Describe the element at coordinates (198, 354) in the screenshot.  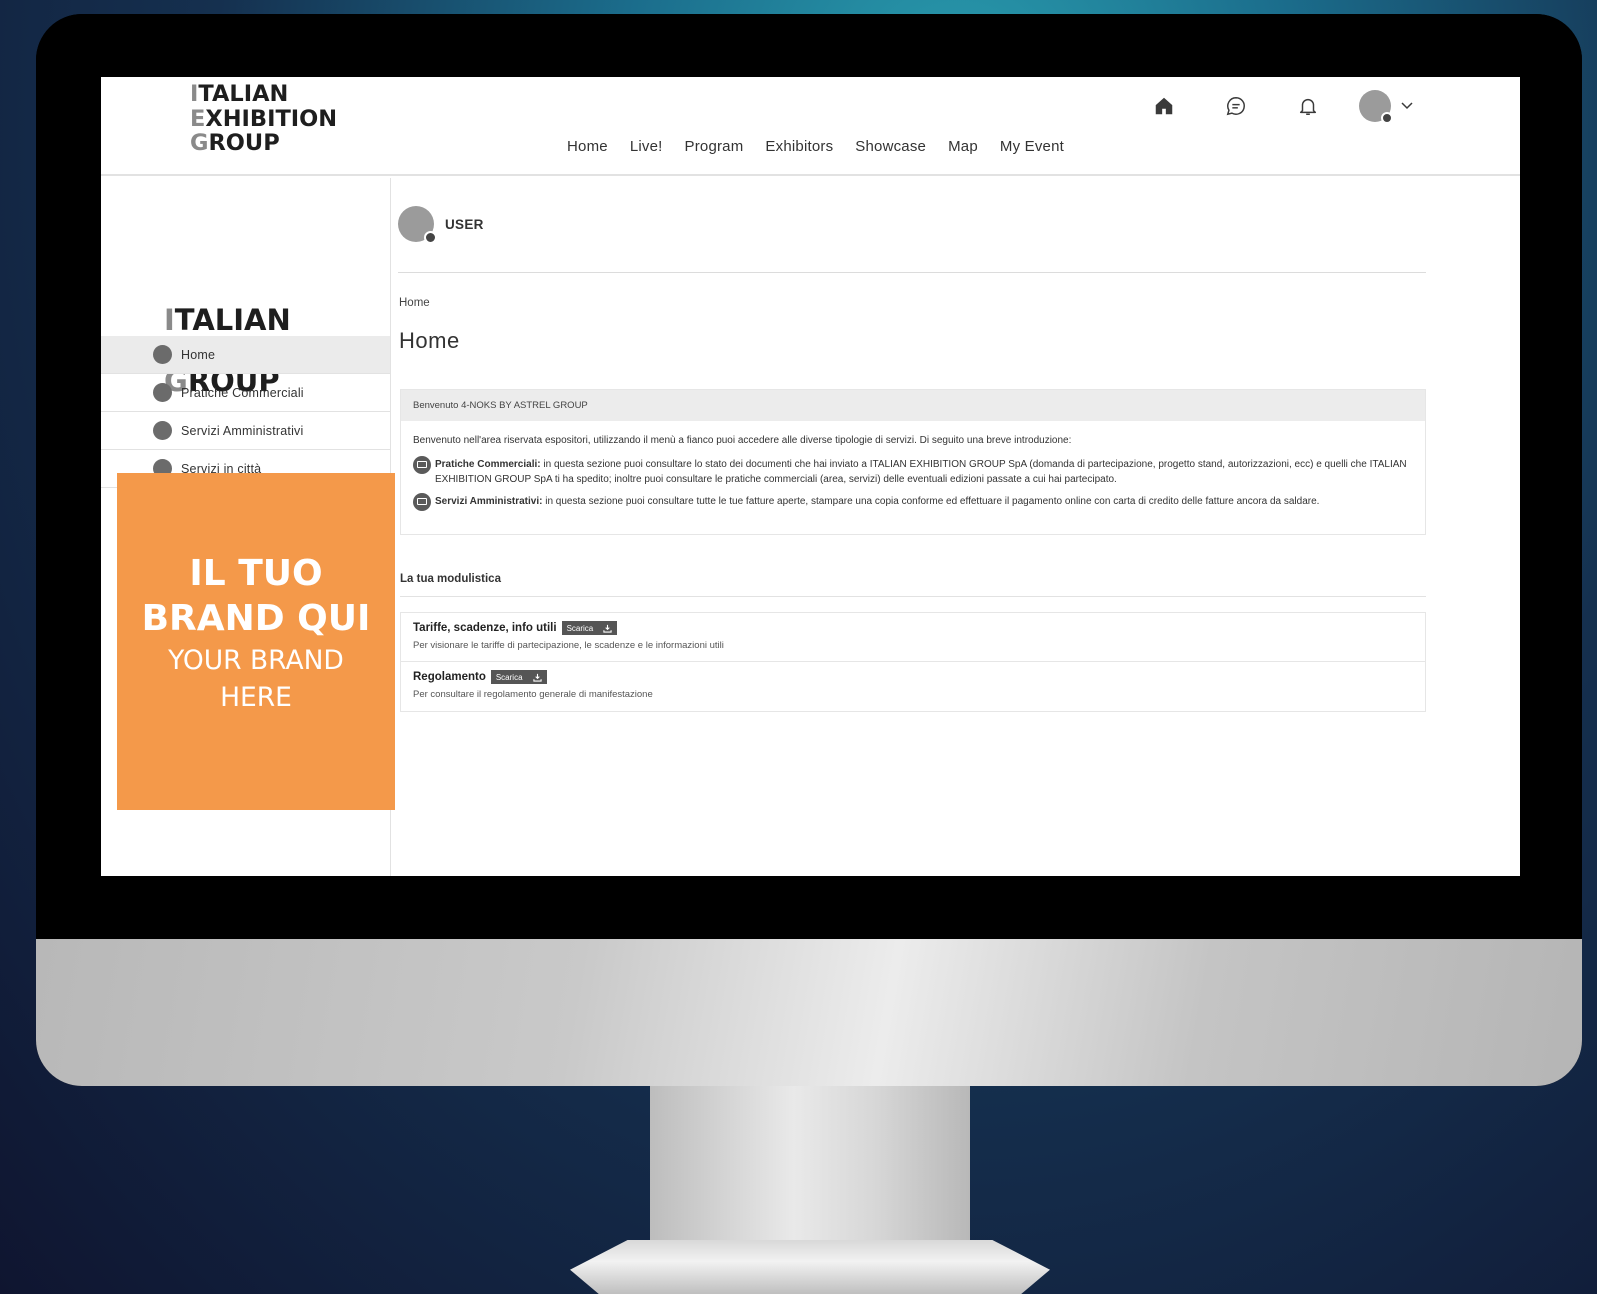
I see `sidebar-item-label: Home` at that location.